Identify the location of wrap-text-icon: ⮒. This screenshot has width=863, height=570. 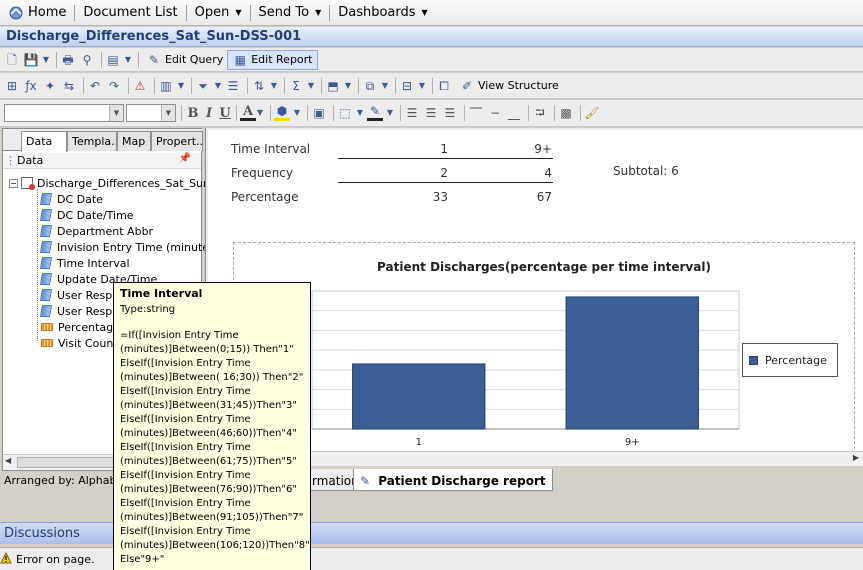
(540, 113).